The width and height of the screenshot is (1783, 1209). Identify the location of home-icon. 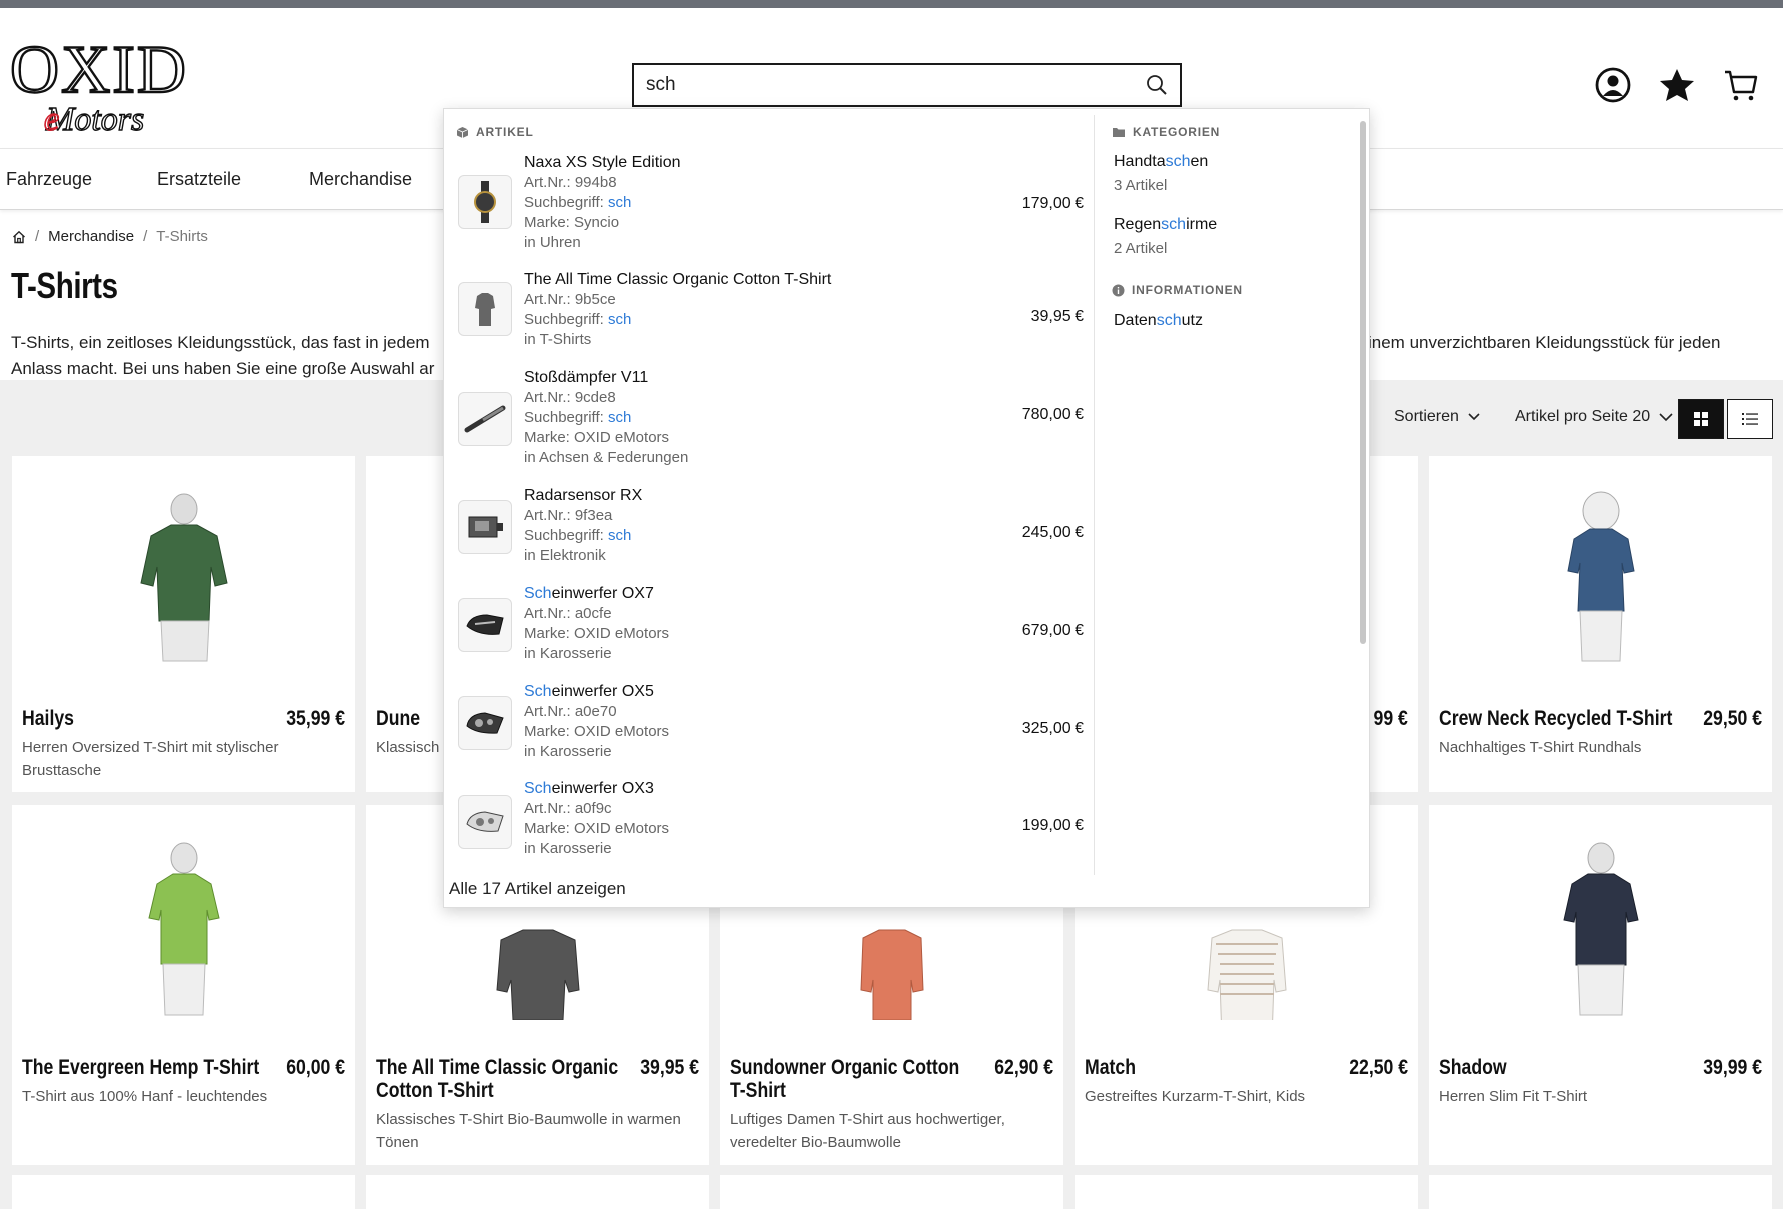
(19, 237).